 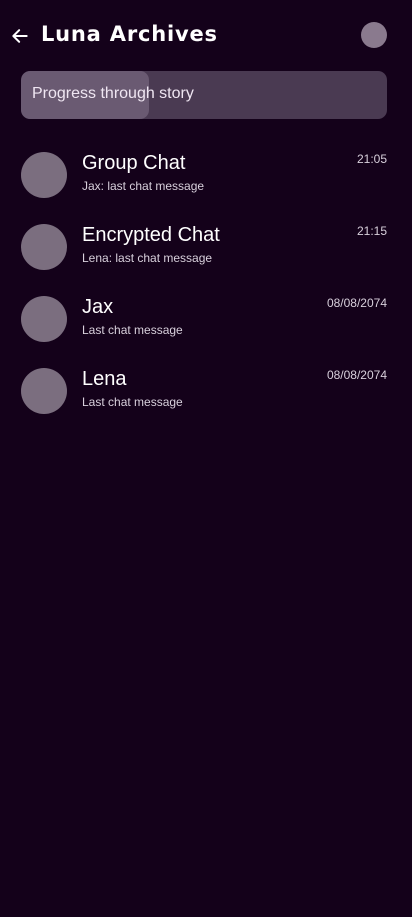 I want to click on top-app-bar: Luna Archives, so click(x=206, y=35).